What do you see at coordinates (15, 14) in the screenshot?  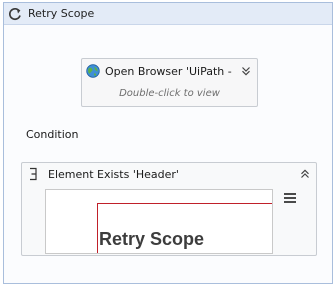 I see `refresh-icon` at bounding box center [15, 14].